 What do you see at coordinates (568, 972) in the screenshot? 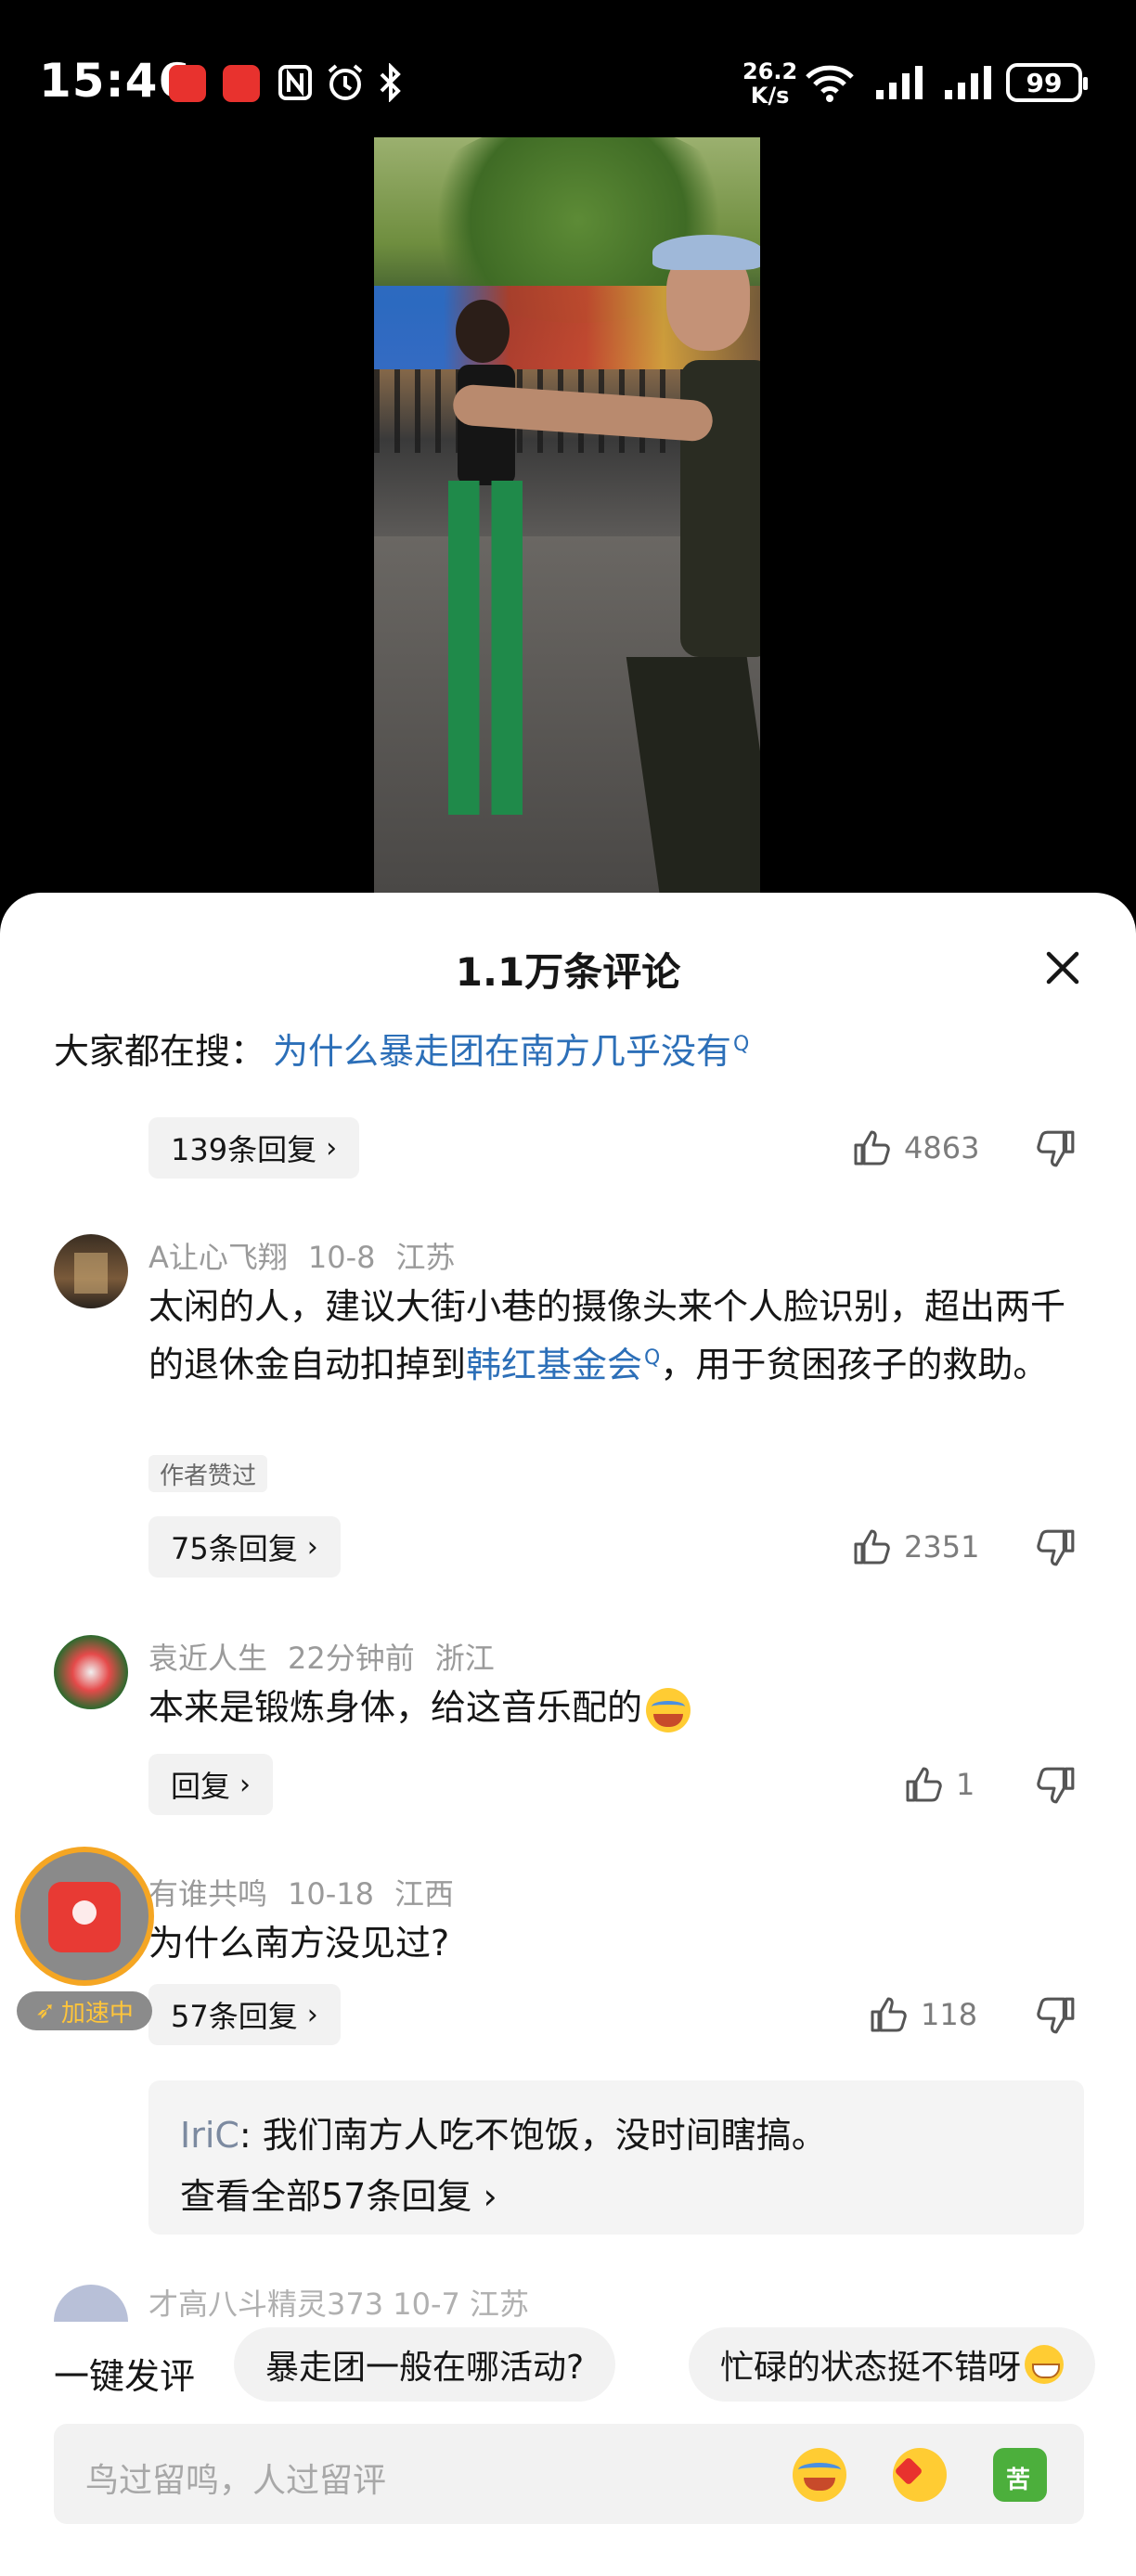
I see `comments-title: 1.1万条评论` at bounding box center [568, 972].